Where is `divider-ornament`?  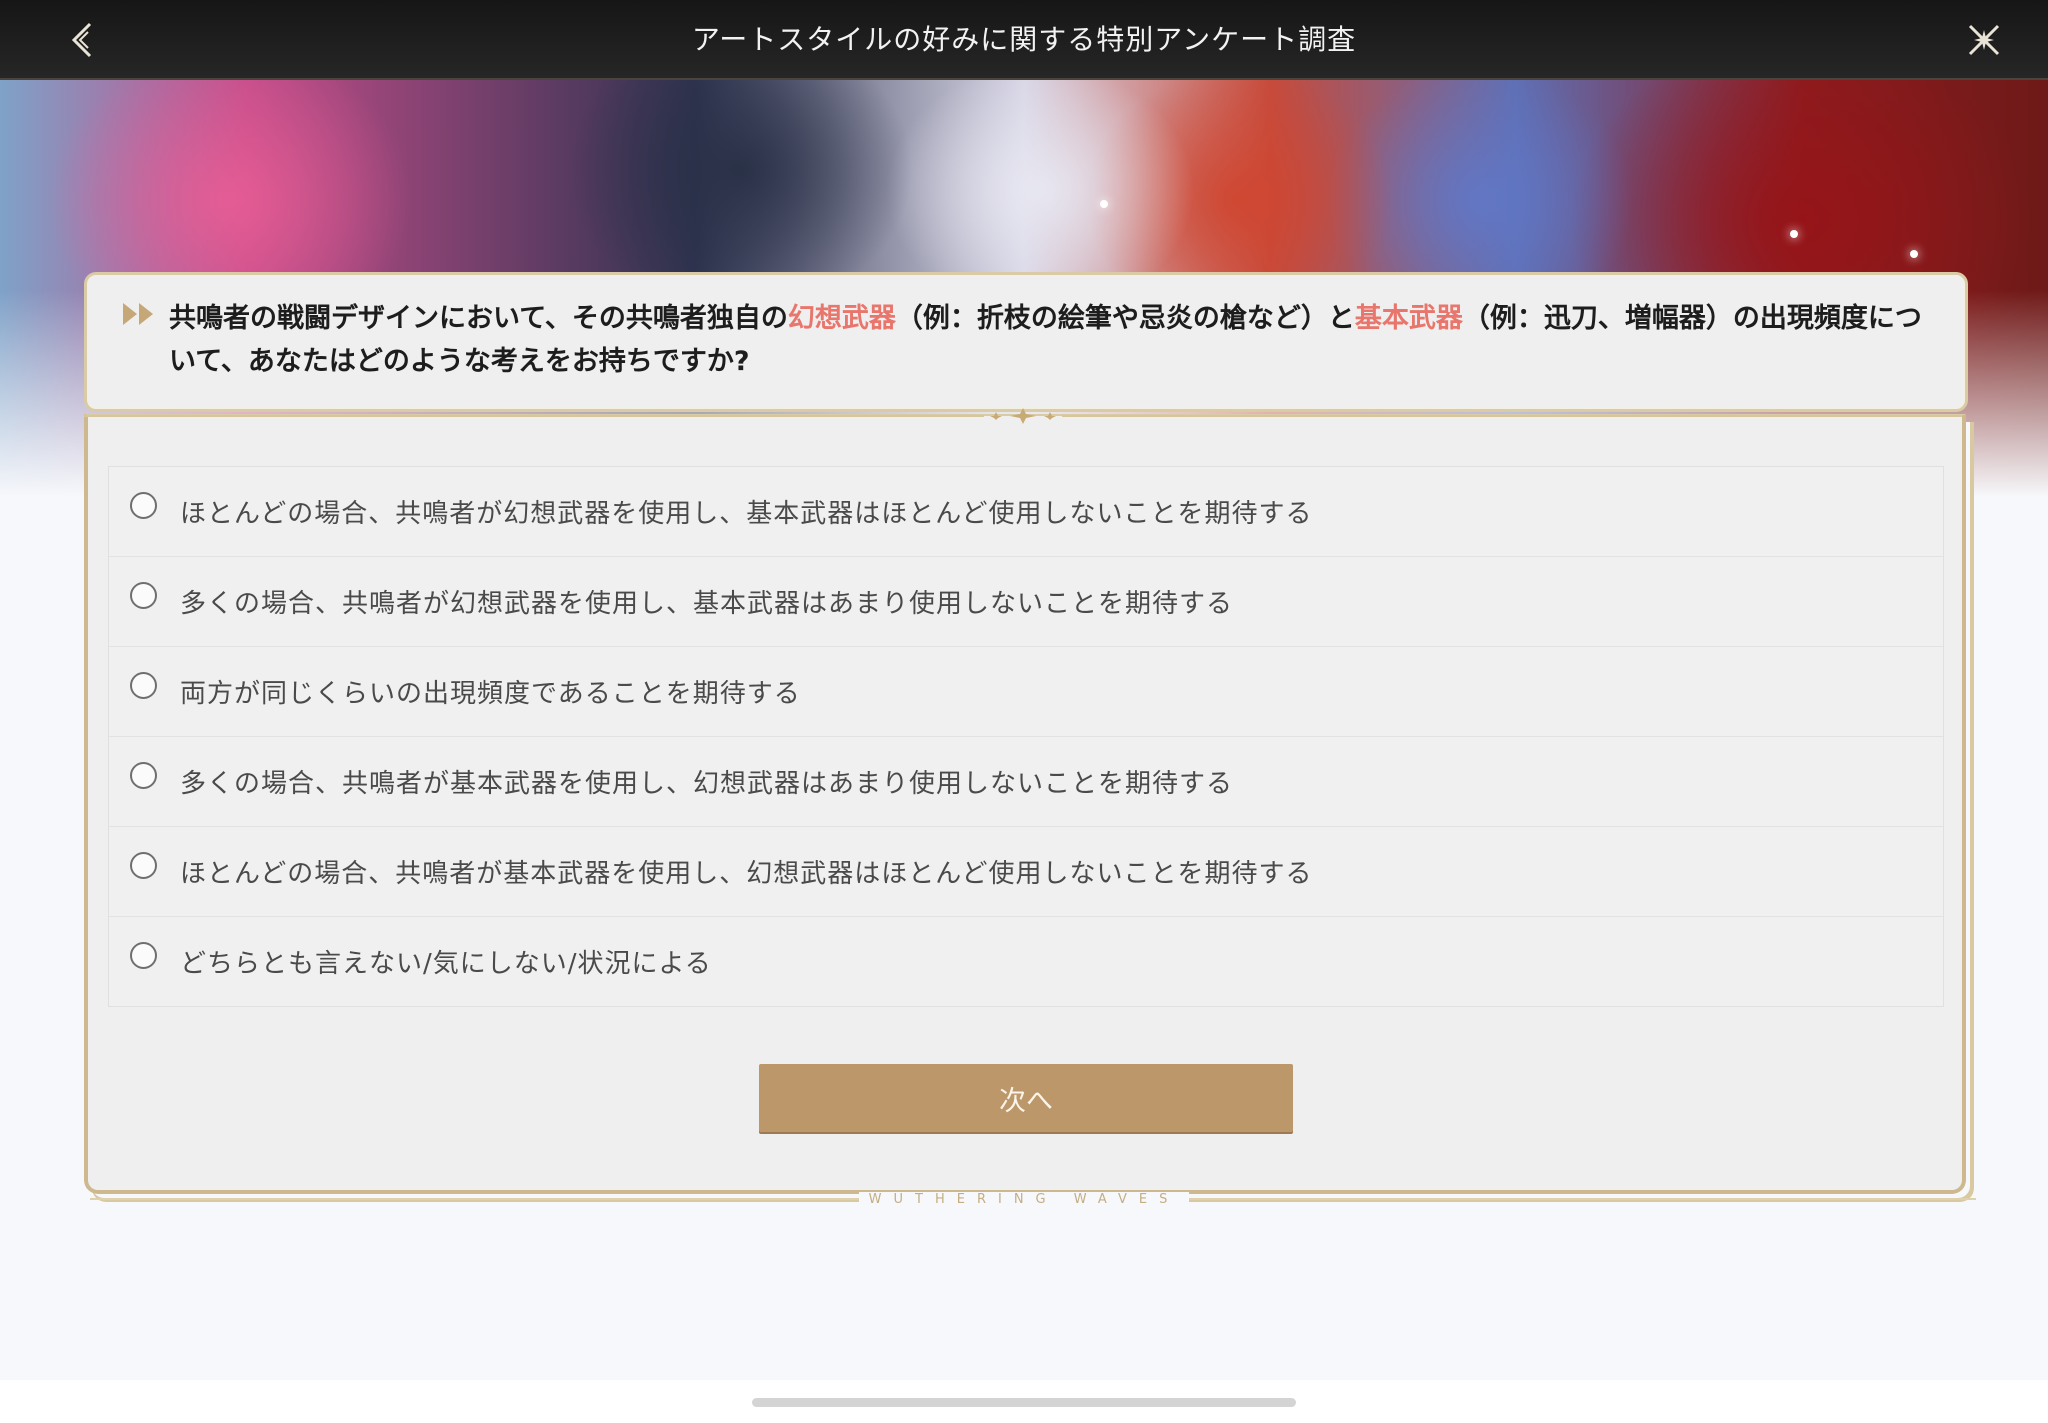
divider-ornament is located at coordinates (1023, 416).